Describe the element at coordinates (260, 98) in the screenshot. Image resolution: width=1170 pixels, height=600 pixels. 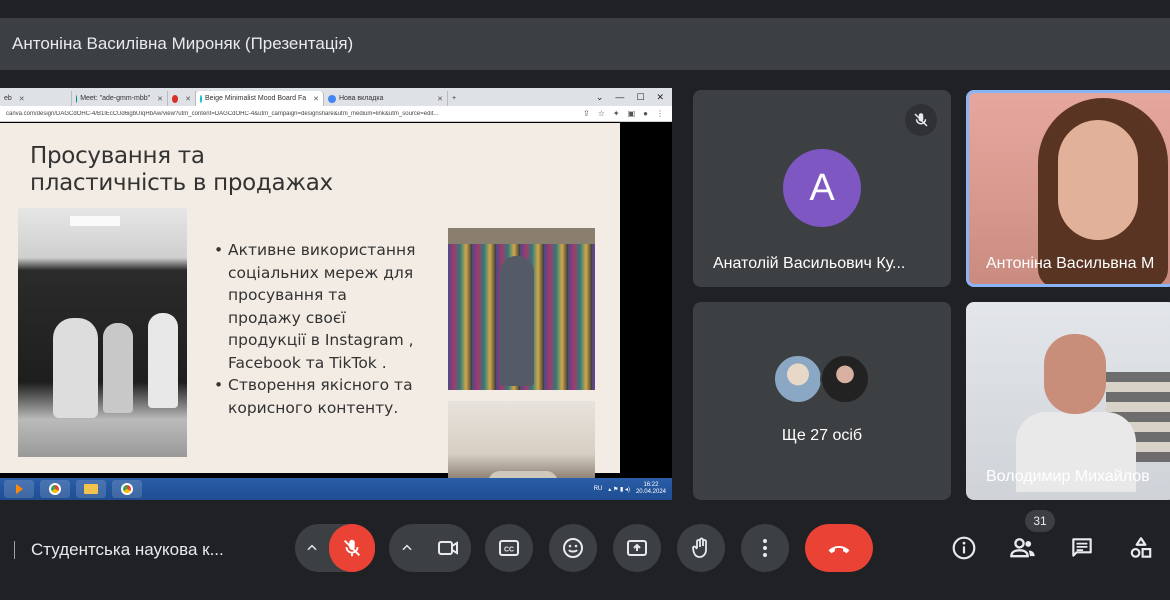
I see `browser-tab-active: Beige Minimalist Mood Board Fa ✕` at that location.